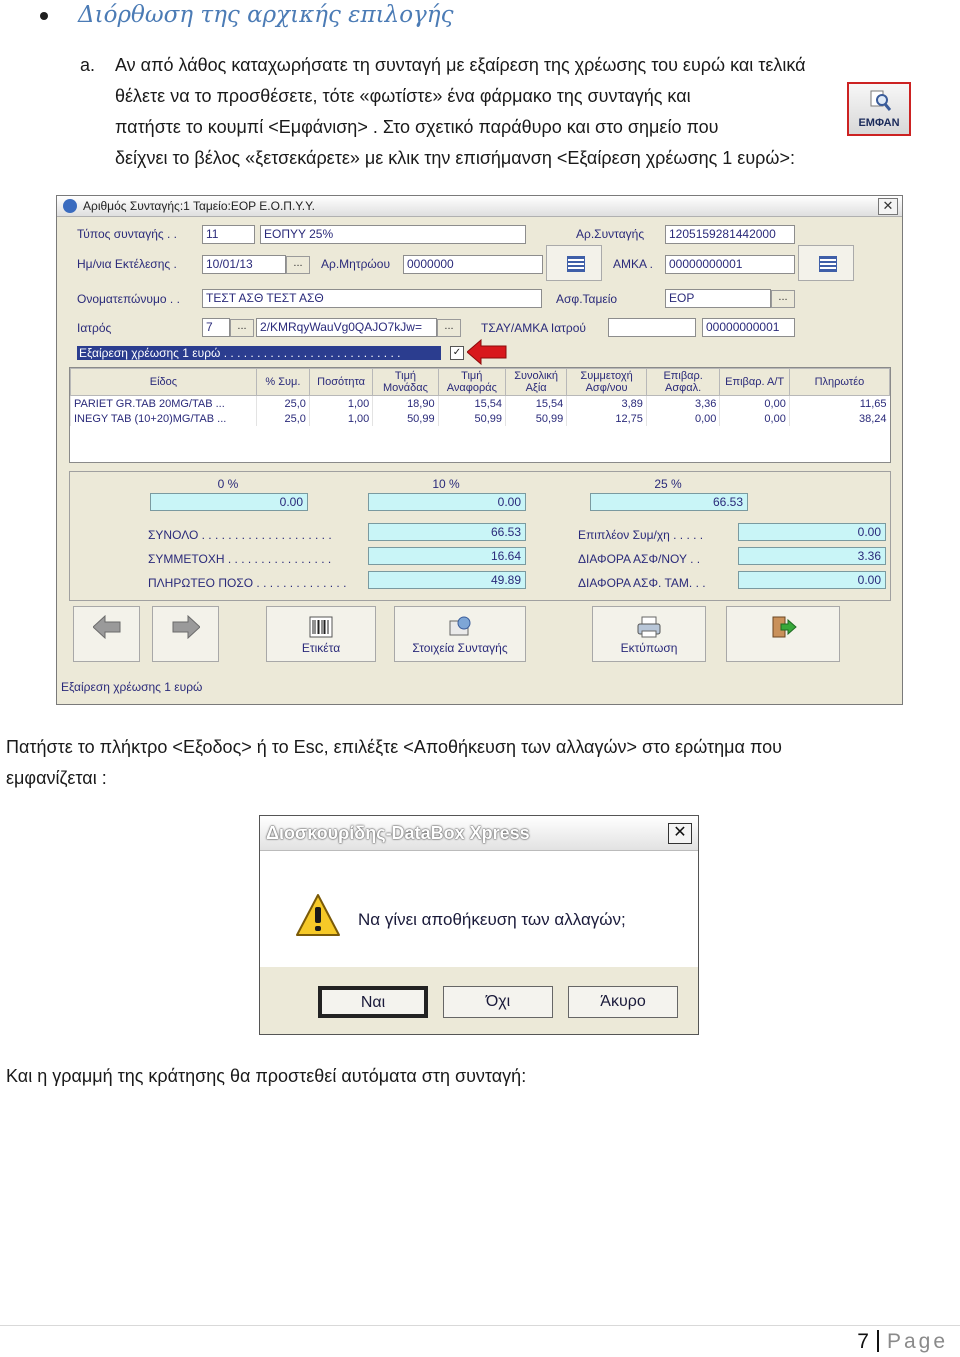 The height and width of the screenshot is (1357, 960). Describe the element at coordinates (321, 627) in the screenshot. I see `barcode-icon` at that location.